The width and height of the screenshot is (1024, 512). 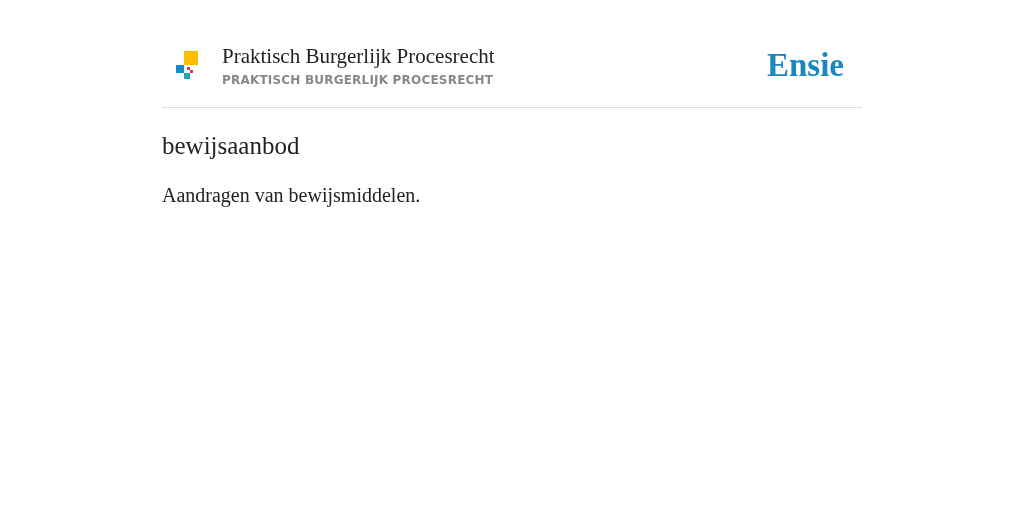 What do you see at coordinates (186, 65) in the screenshot?
I see `logo-icon` at bounding box center [186, 65].